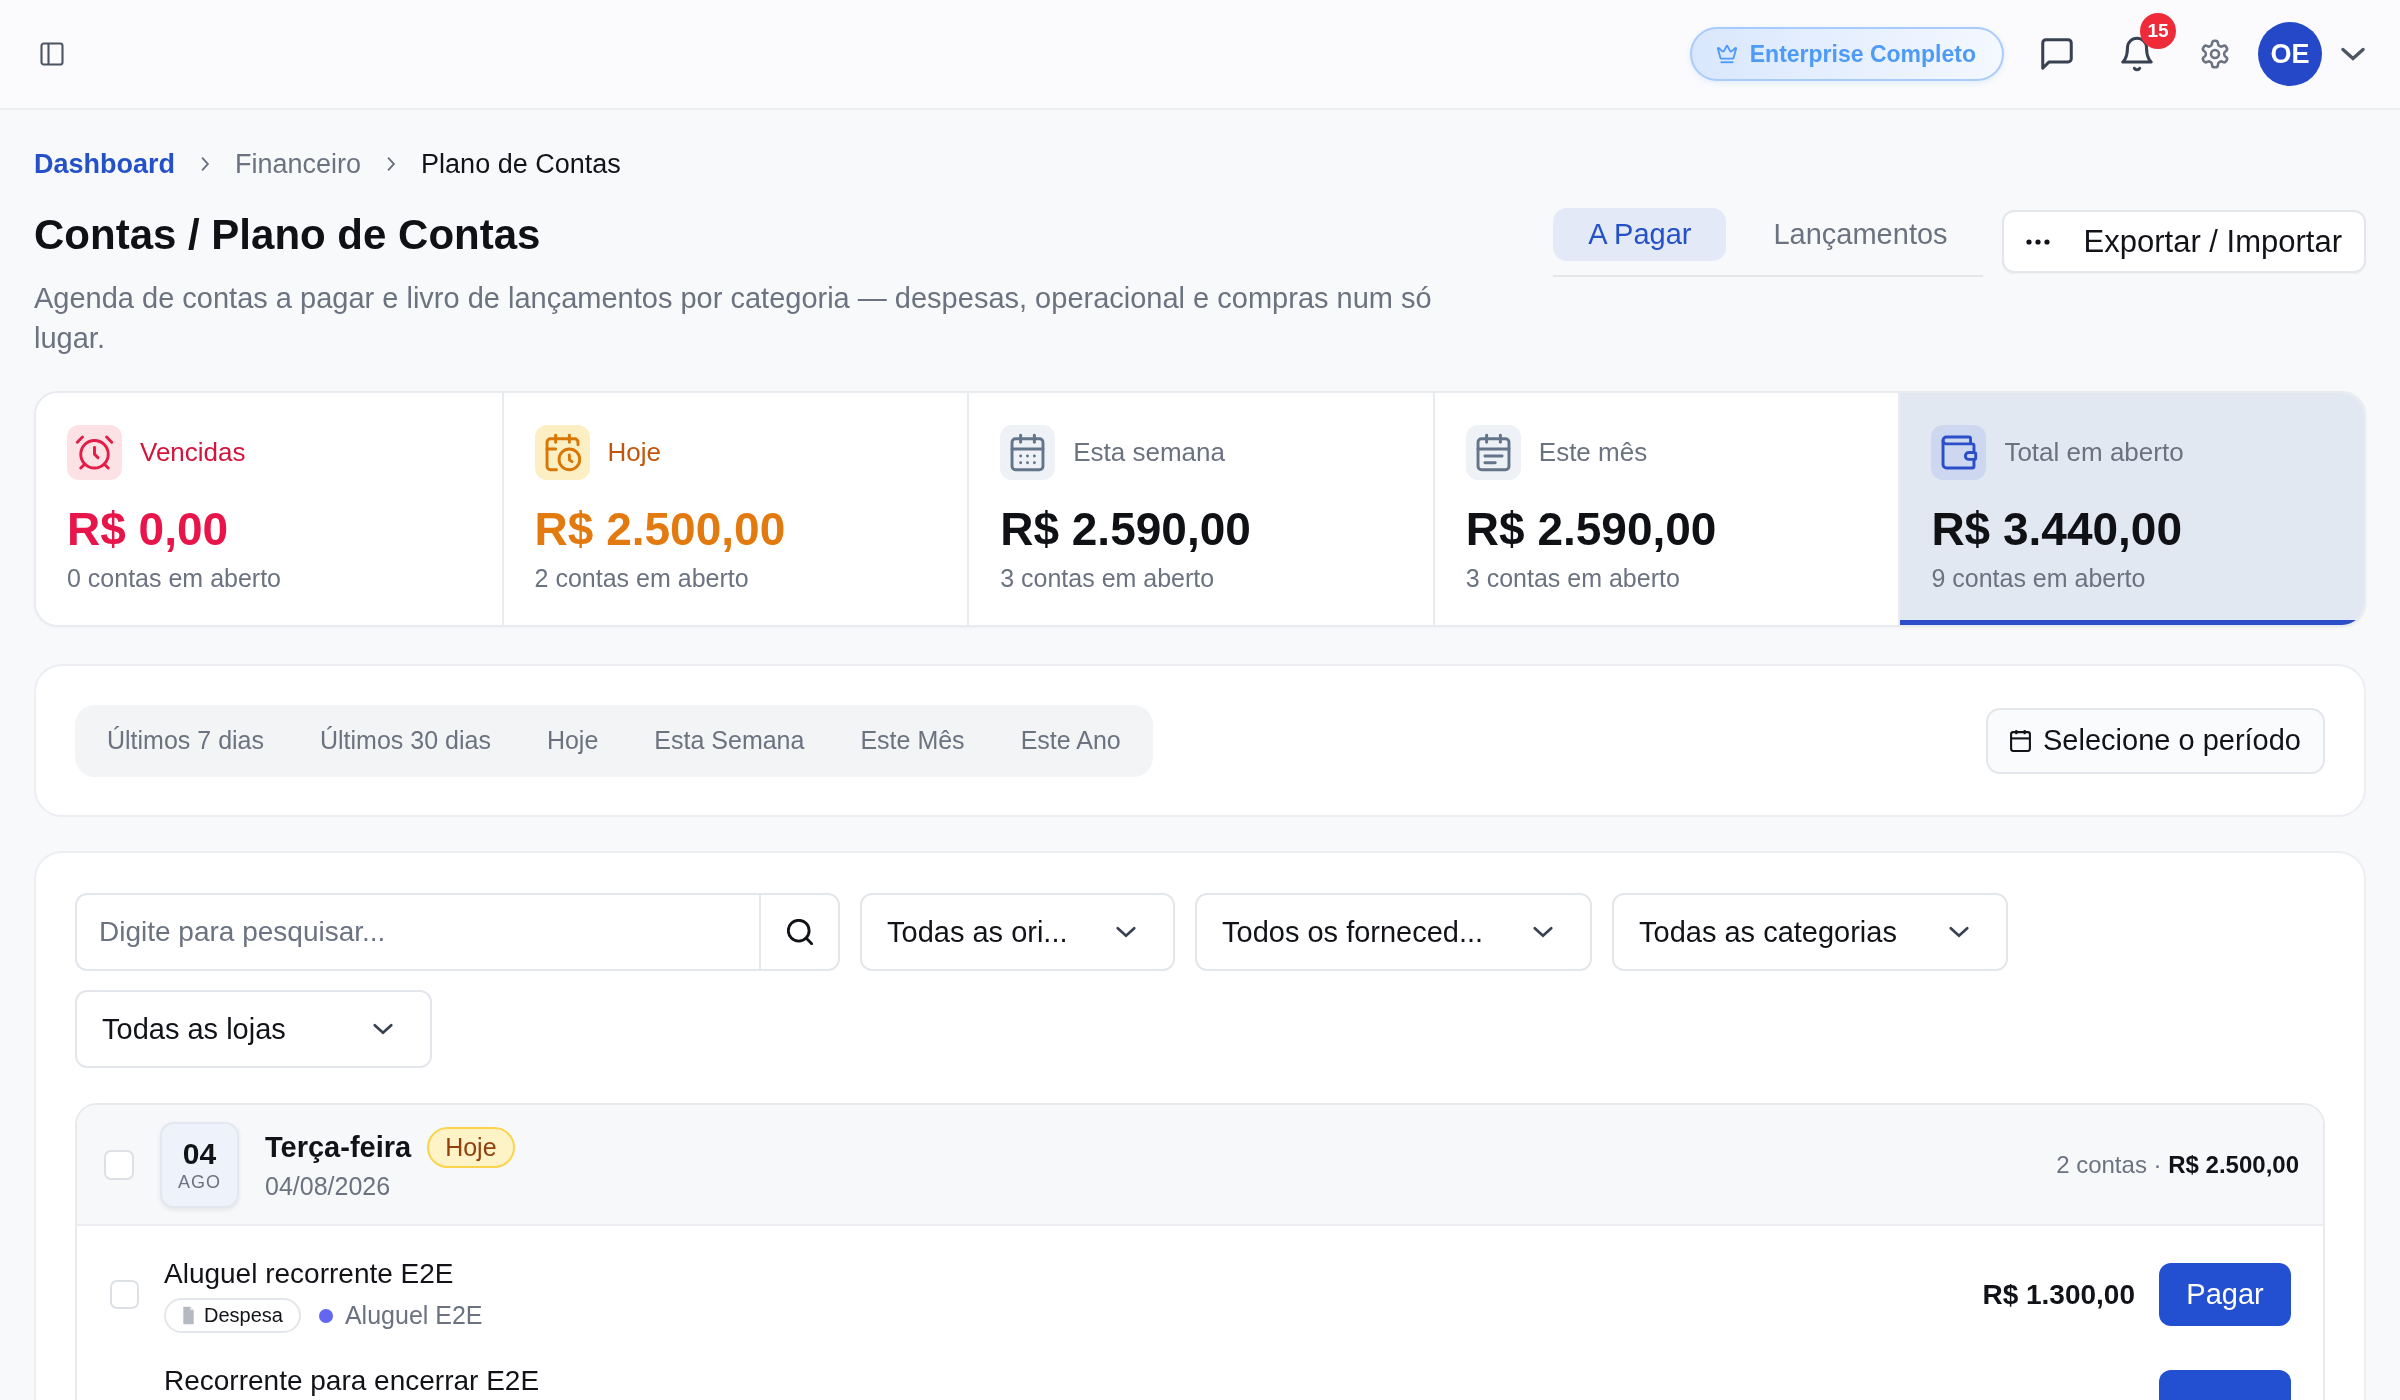  I want to click on card-subtitle: 9 contas em aberto, so click(2038, 578).